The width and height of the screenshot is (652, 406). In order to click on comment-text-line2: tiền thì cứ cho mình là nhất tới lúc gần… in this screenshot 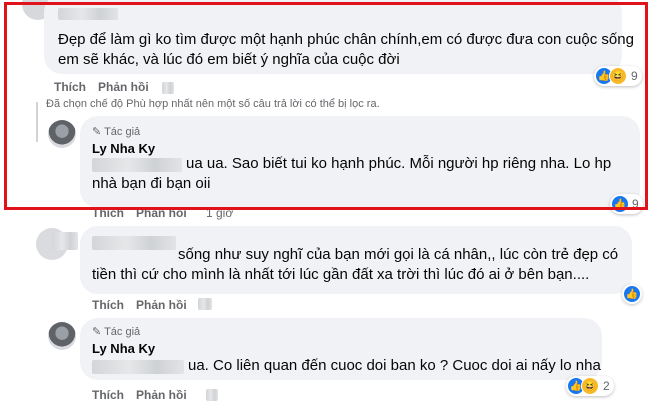, I will do `click(341, 274)`.